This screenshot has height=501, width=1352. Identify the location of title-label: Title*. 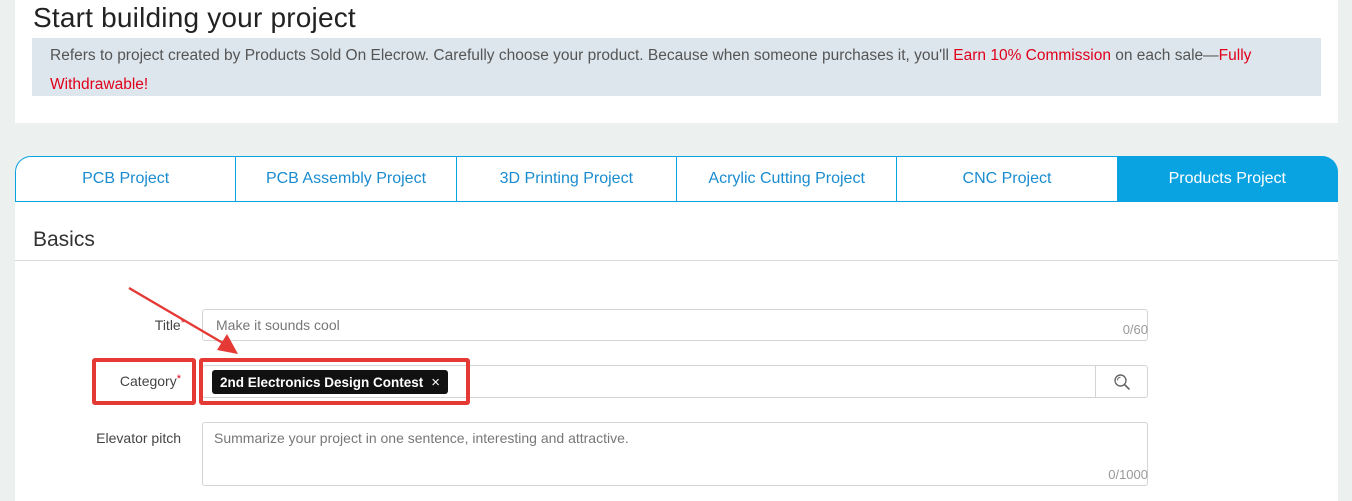
(130, 325).